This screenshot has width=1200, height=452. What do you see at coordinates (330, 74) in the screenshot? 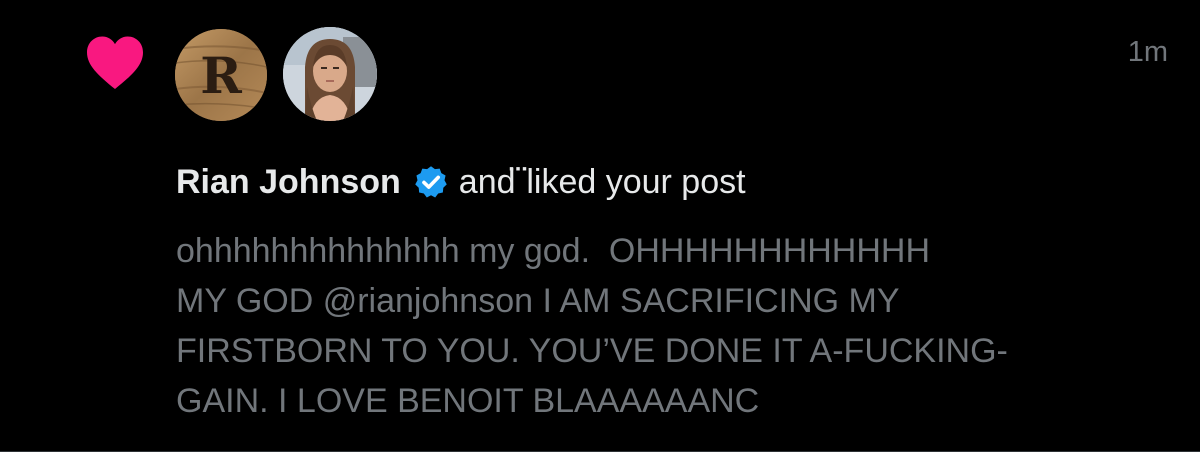
I see `avatar-user-photo` at bounding box center [330, 74].